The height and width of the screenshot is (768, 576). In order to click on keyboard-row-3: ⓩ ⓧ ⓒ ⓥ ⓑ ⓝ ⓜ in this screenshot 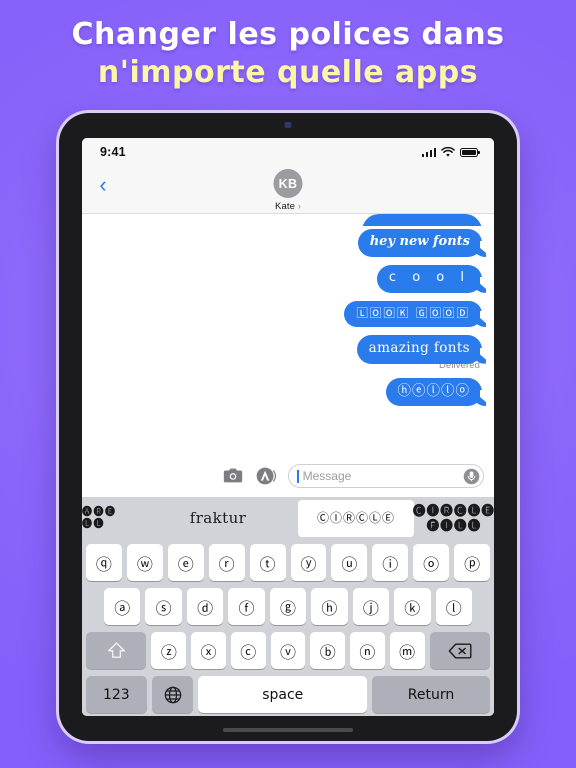, I will do `click(288, 650)`.